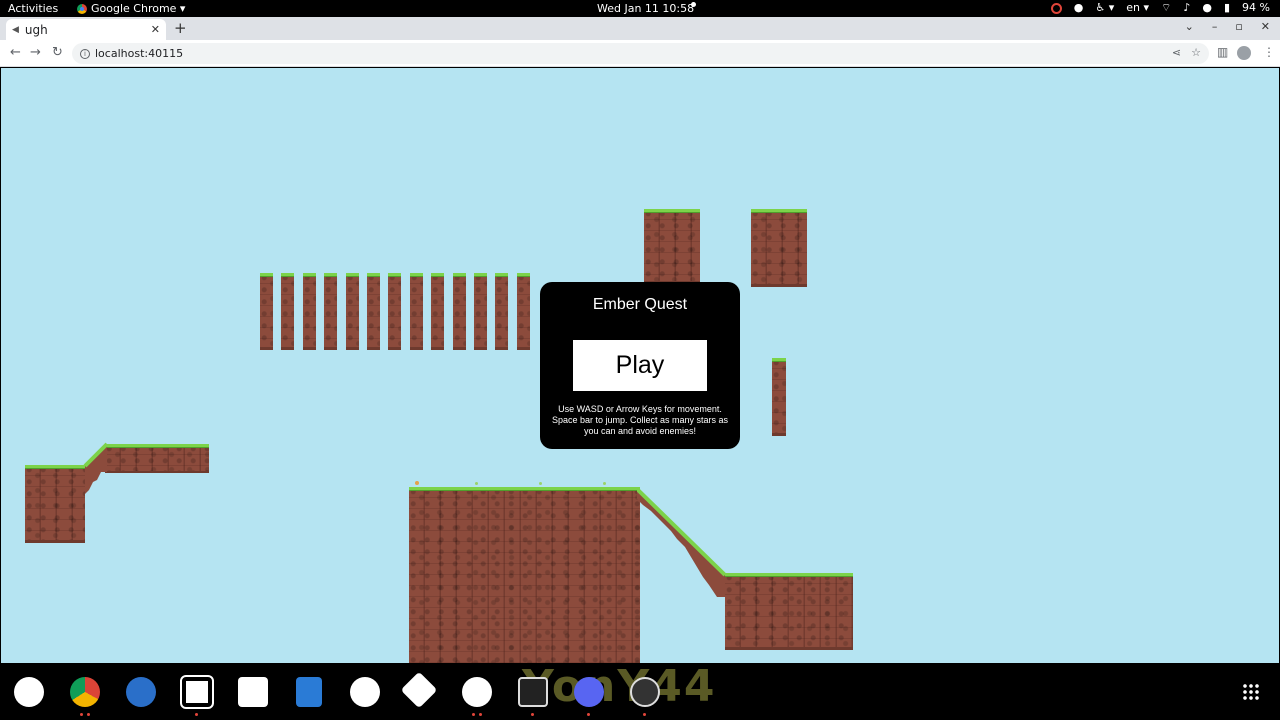 The width and height of the screenshot is (1280, 720). Describe the element at coordinates (1079, 8) in the screenshot. I see `discord-tray-icon: ●` at that location.